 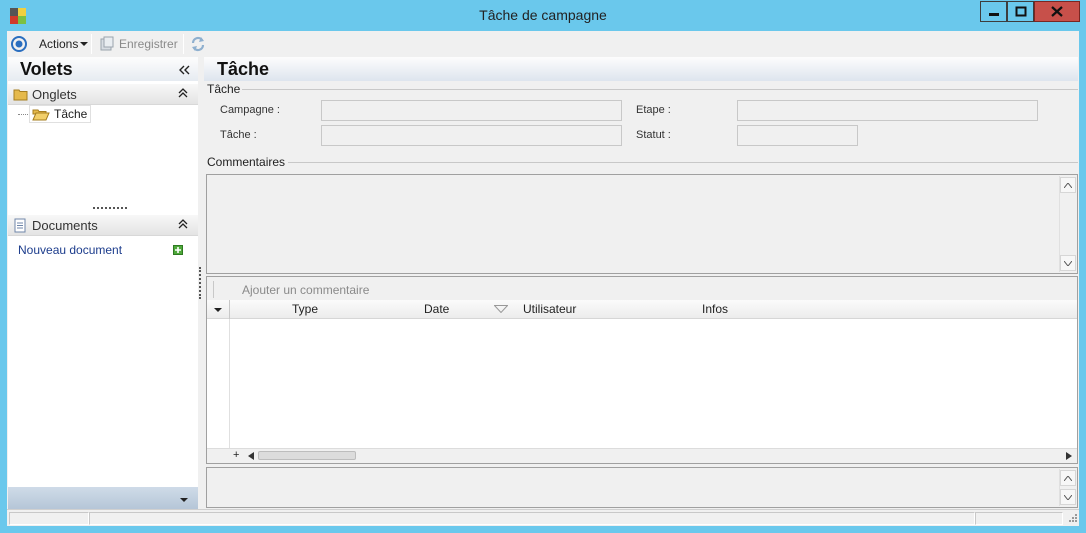 I want to click on actions-menu: Actions, so click(x=64, y=44).